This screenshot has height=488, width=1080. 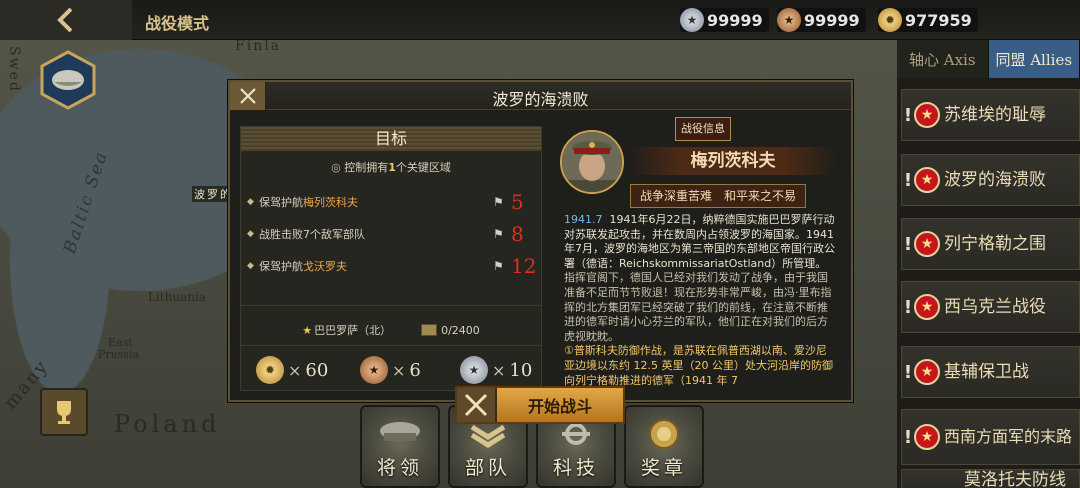 What do you see at coordinates (376, 266) in the screenshot?
I see `objective-text: 保驾护航戈沃罗夫` at bounding box center [376, 266].